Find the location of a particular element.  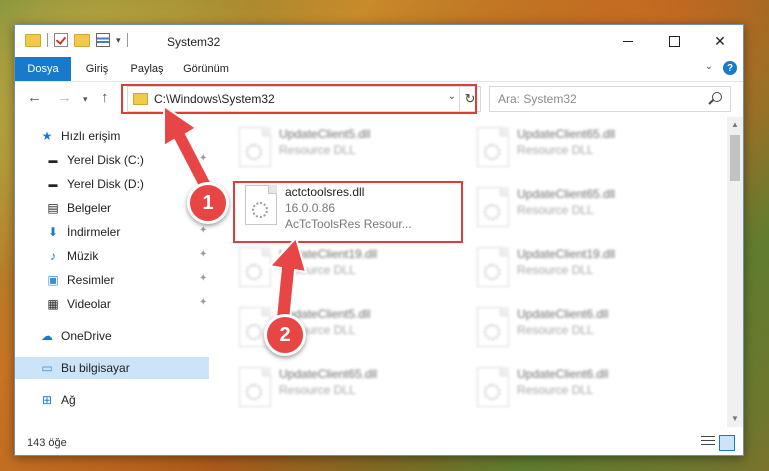

close-button: ✕ is located at coordinates (720, 41).